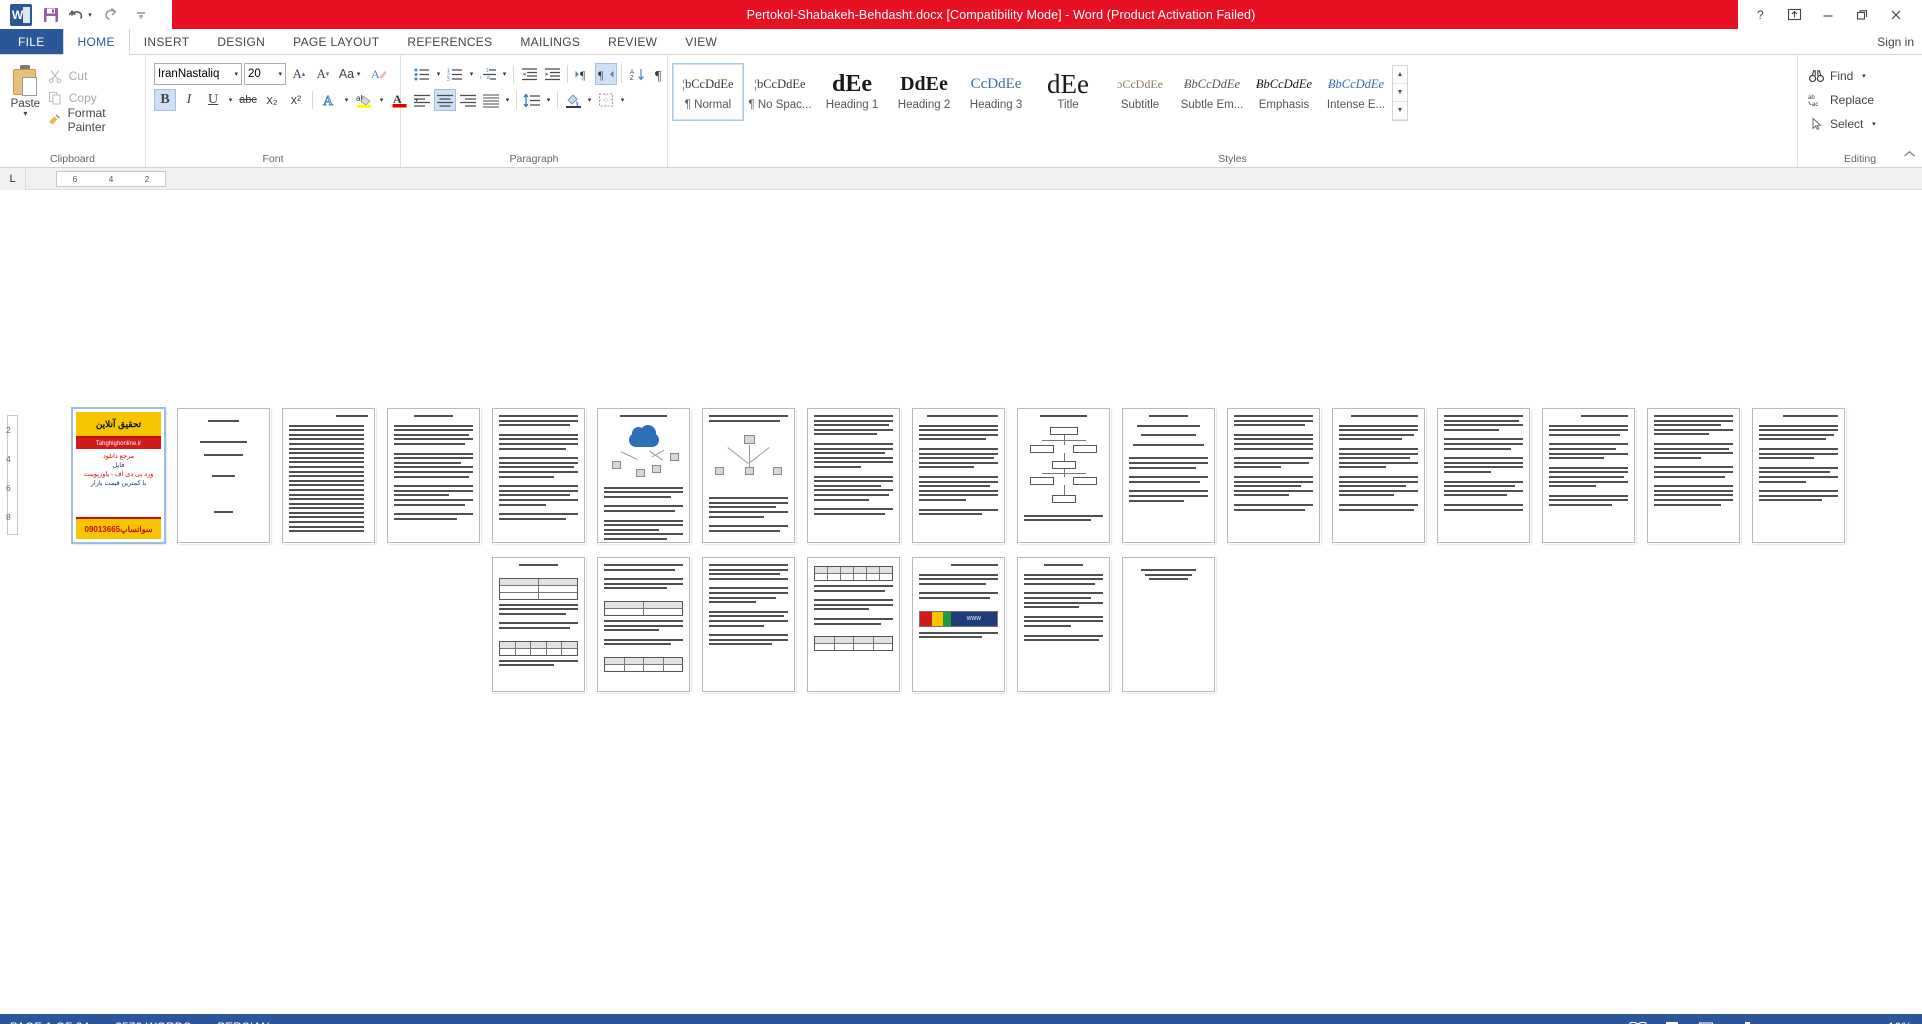  I want to click on tab-home: HOME, so click(96, 42).